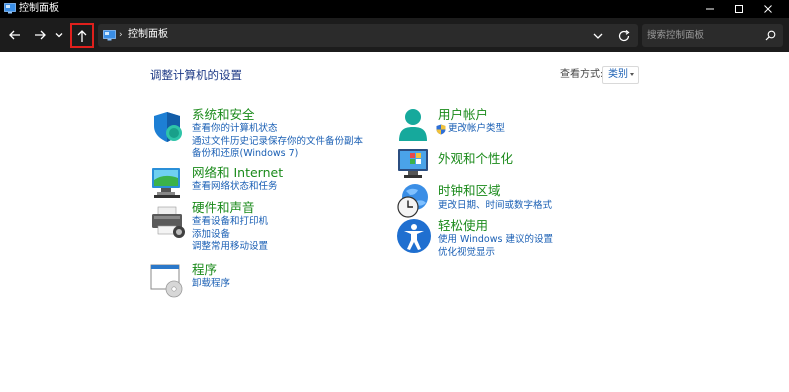 This screenshot has width=789, height=392. What do you see at coordinates (632, 74) in the screenshot?
I see `dropdown-caret-icon` at bounding box center [632, 74].